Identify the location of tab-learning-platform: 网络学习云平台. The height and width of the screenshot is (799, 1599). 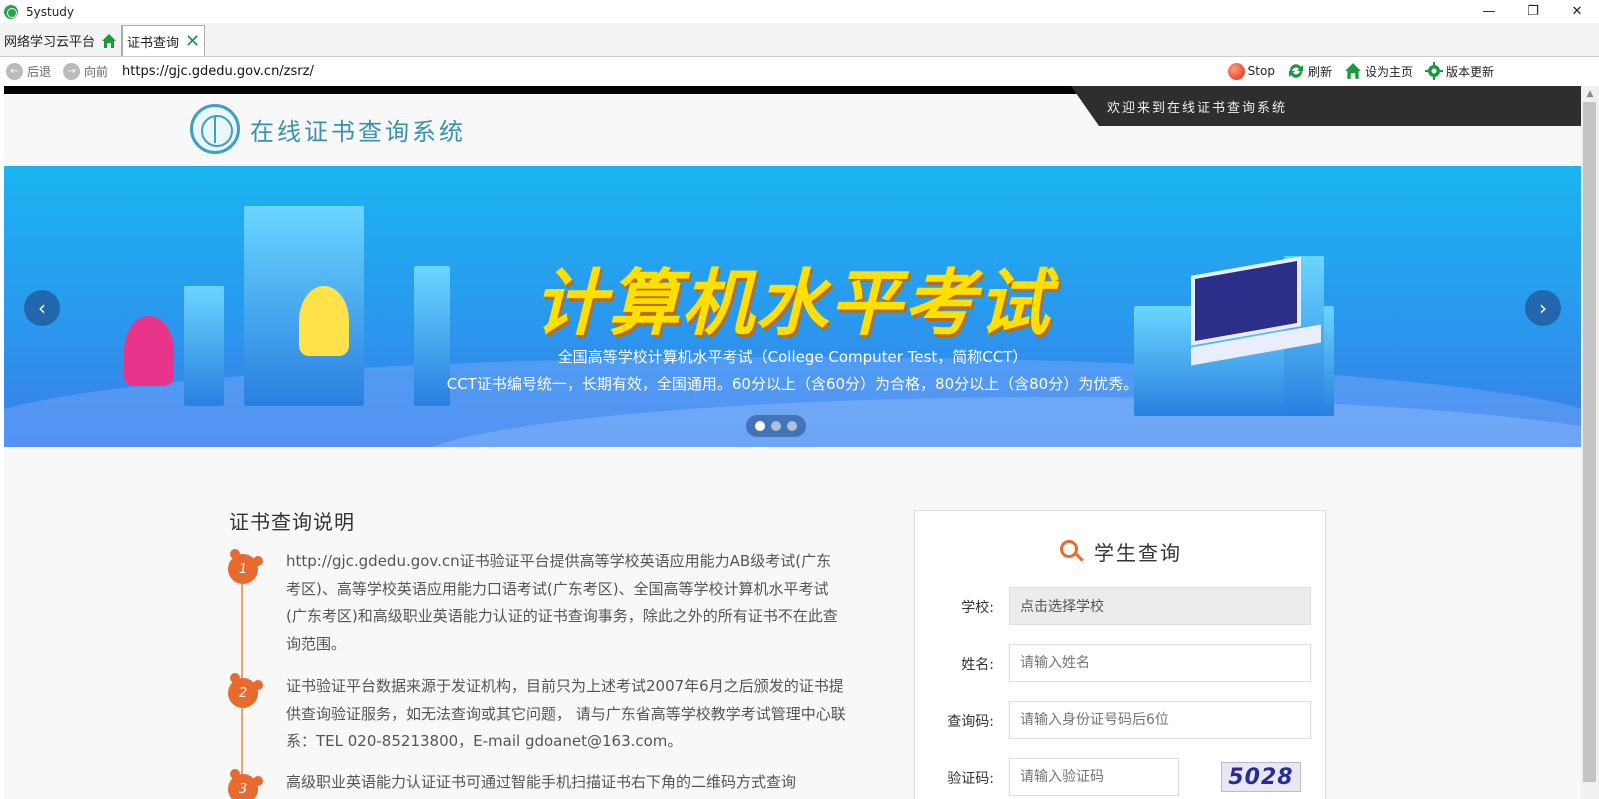
(61, 40).